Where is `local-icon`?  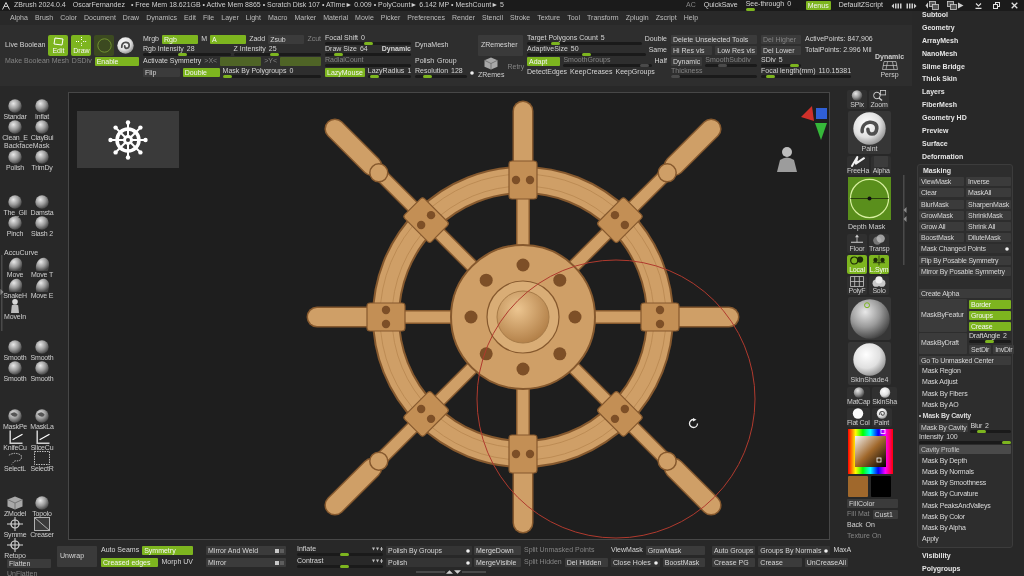 local-icon is located at coordinates (857, 260).